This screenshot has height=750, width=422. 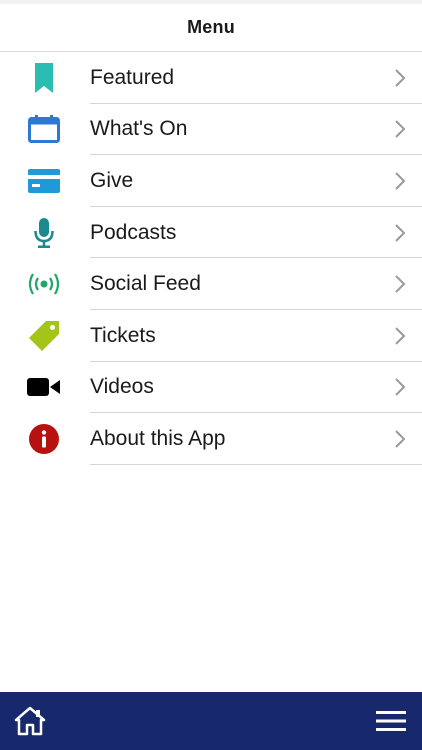 What do you see at coordinates (44, 439) in the screenshot?
I see `info-icon` at bounding box center [44, 439].